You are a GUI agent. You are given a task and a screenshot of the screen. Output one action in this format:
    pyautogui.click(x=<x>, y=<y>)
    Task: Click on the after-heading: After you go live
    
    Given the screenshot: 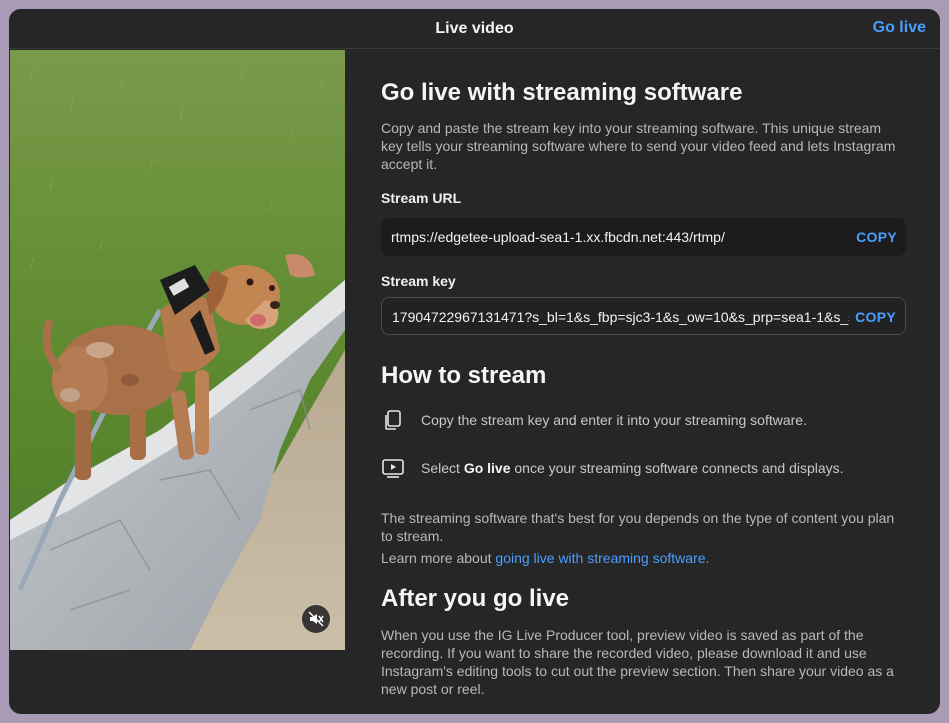 What is the action you would take?
    pyautogui.click(x=475, y=598)
    